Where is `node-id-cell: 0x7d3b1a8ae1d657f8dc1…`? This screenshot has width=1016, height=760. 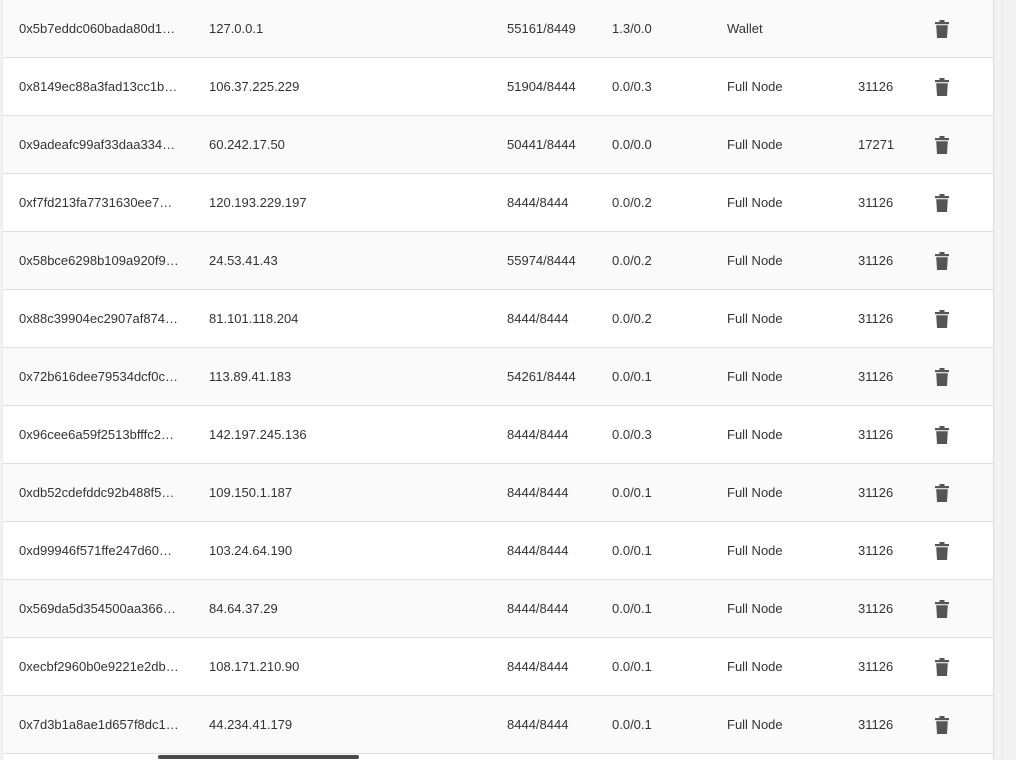
node-id-cell: 0x7d3b1a8ae1d657f8dc1… is located at coordinates (99, 724).